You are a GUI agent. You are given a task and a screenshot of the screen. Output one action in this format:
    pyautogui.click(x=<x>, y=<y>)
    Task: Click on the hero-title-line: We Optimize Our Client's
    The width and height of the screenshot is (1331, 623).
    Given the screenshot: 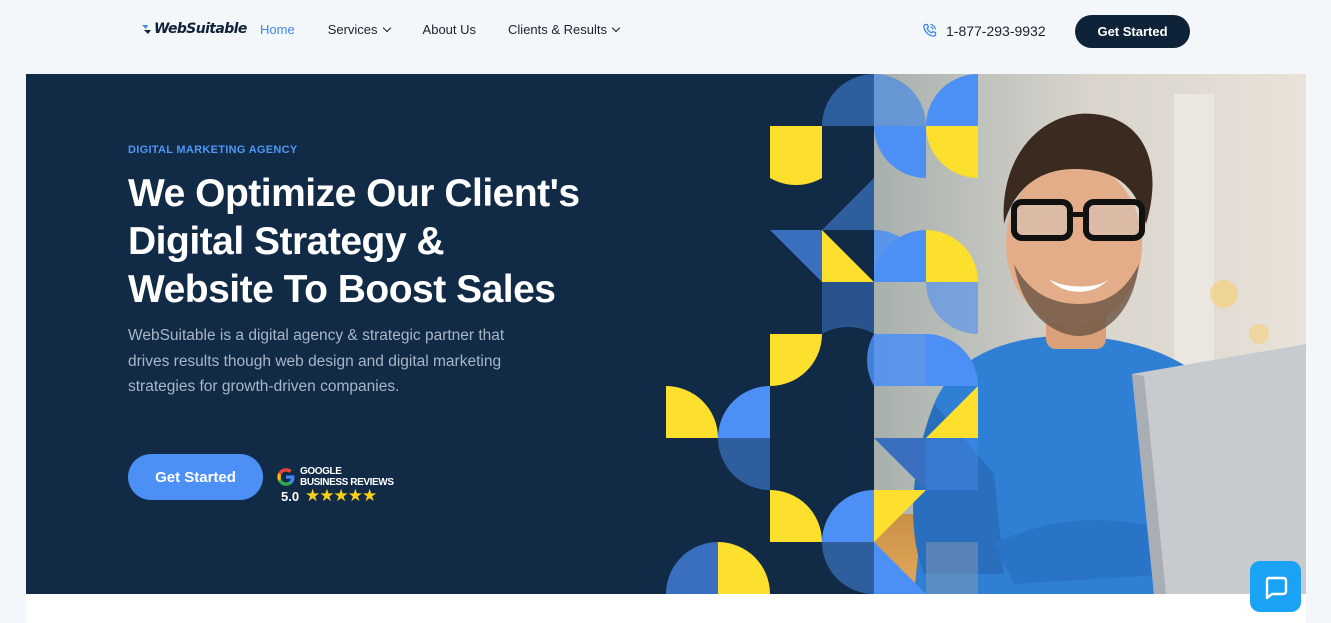 What is the action you would take?
    pyautogui.click(x=354, y=193)
    